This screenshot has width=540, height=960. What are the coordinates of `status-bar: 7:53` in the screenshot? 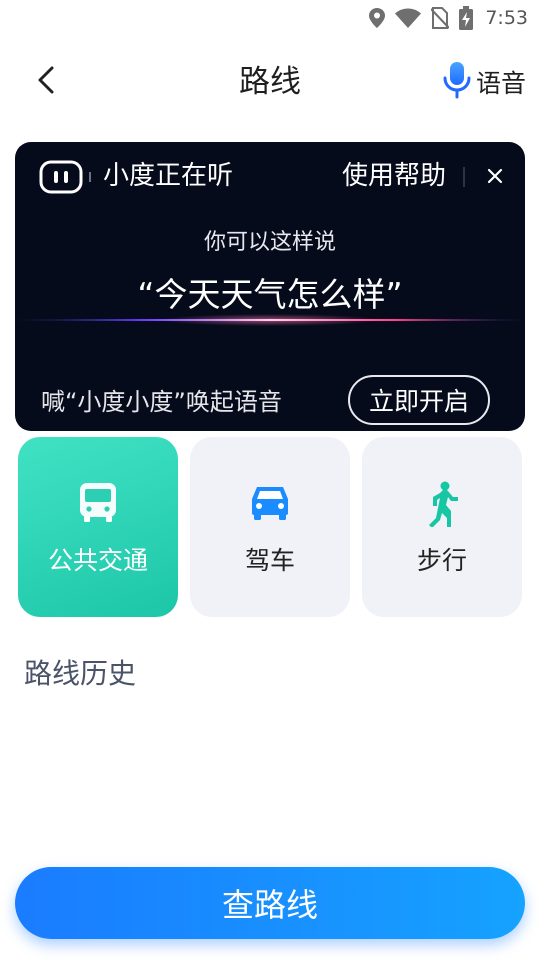 It's located at (270, 18).